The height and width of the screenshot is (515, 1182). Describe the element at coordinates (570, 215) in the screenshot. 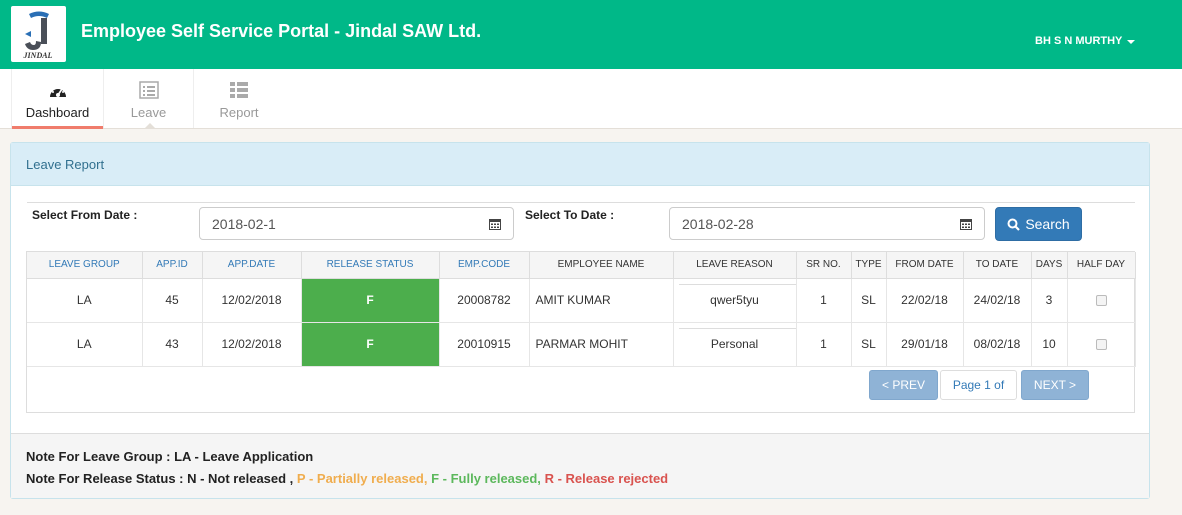

I see `to-date-label: Select To Date :` at that location.